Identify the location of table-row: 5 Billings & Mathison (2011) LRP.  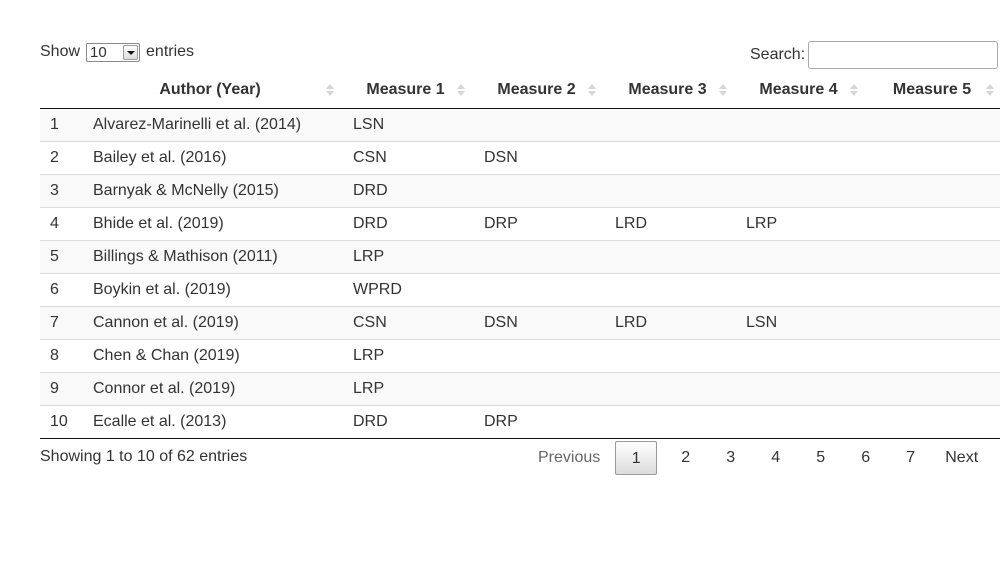
(520, 257).